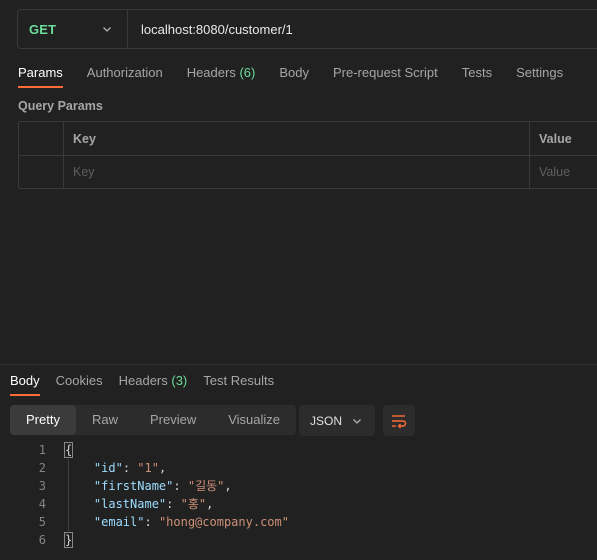 The height and width of the screenshot is (560, 597). What do you see at coordinates (41, 138) in the screenshot?
I see `checkbox-column-header` at bounding box center [41, 138].